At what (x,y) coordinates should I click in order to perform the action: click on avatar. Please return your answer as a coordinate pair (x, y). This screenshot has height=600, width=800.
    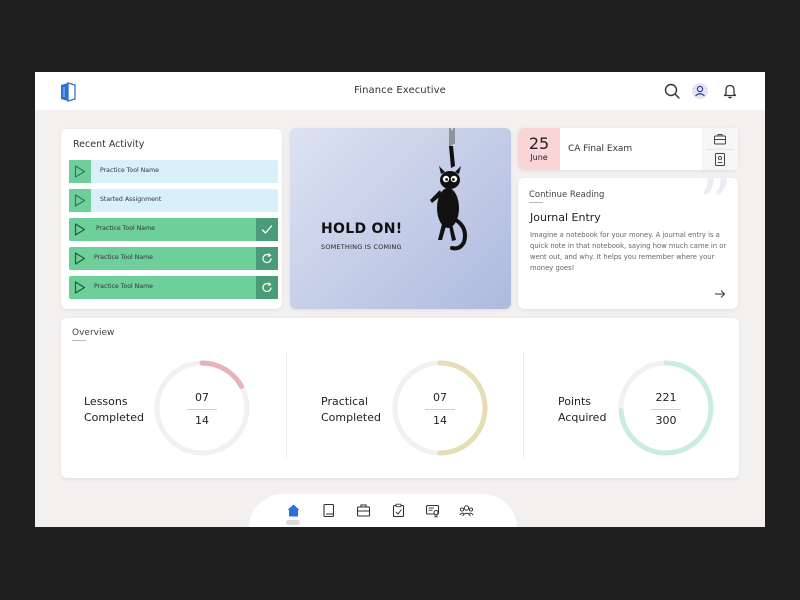
    Looking at the image, I should click on (700, 91).